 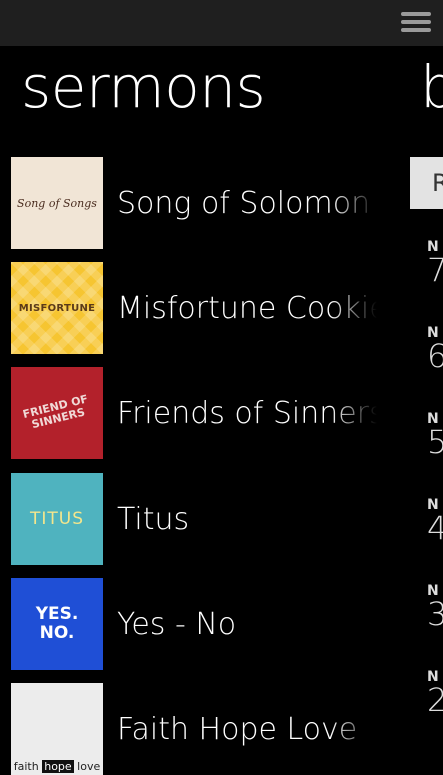 What do you see at coordinates (57, 633) in the screenshot?
I see `thumbnail-text-line: NO.` at bounding box center [57, 633].